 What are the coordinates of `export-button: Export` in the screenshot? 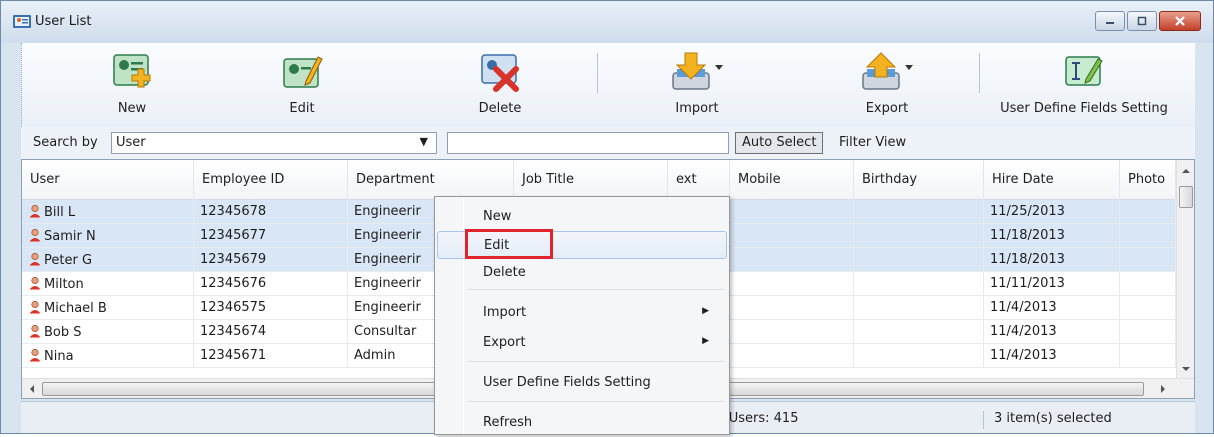 It's located at (887, 85).